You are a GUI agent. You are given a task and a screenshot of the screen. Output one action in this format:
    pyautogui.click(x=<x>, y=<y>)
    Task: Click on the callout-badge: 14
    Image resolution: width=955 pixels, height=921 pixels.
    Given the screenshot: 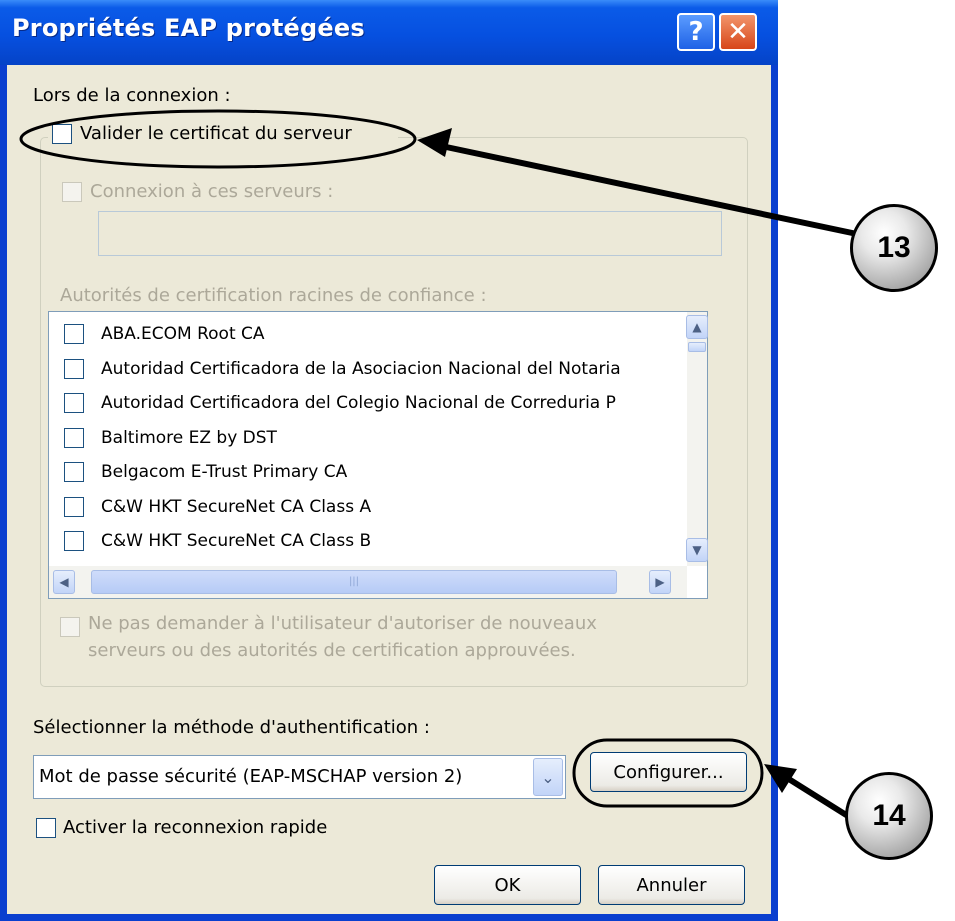 What is the action you would take?
    pyautogui.click(x=889, y=816)
    